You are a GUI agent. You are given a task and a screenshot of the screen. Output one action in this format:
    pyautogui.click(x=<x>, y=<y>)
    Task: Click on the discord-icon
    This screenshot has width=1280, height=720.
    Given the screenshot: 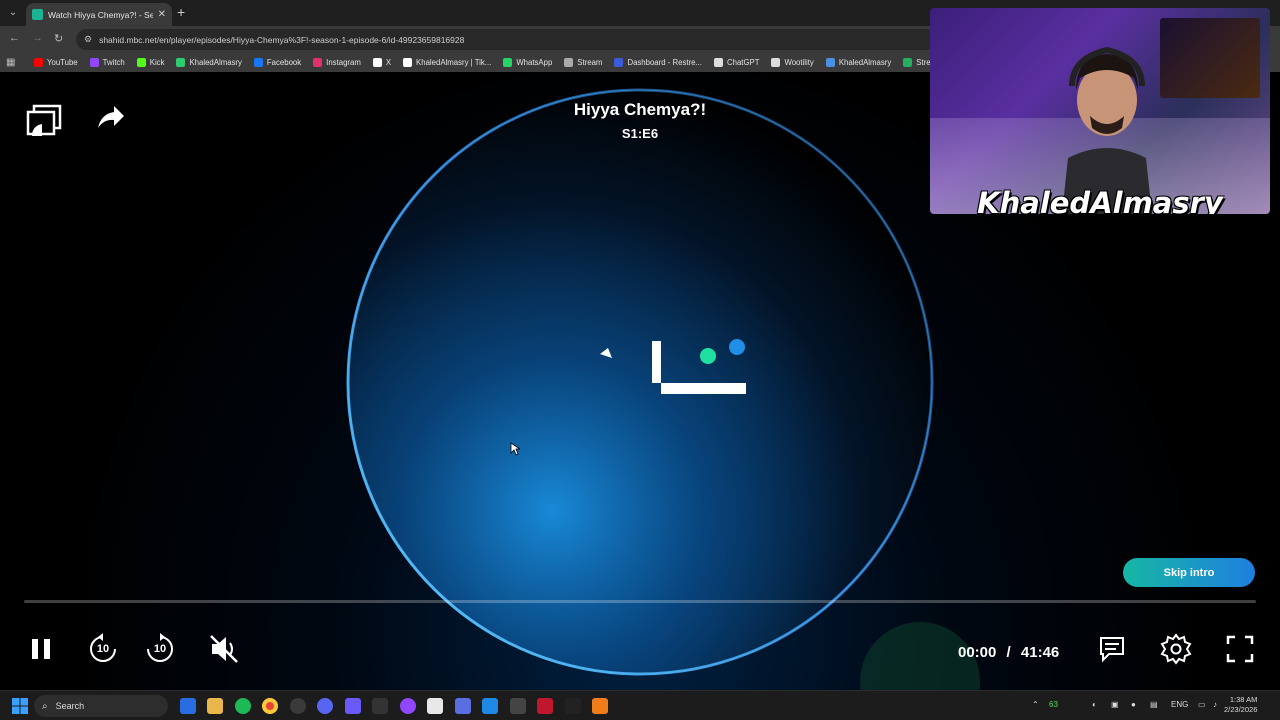 What is the action you would take?
    pyautogui.click(x=325, y=706)
    